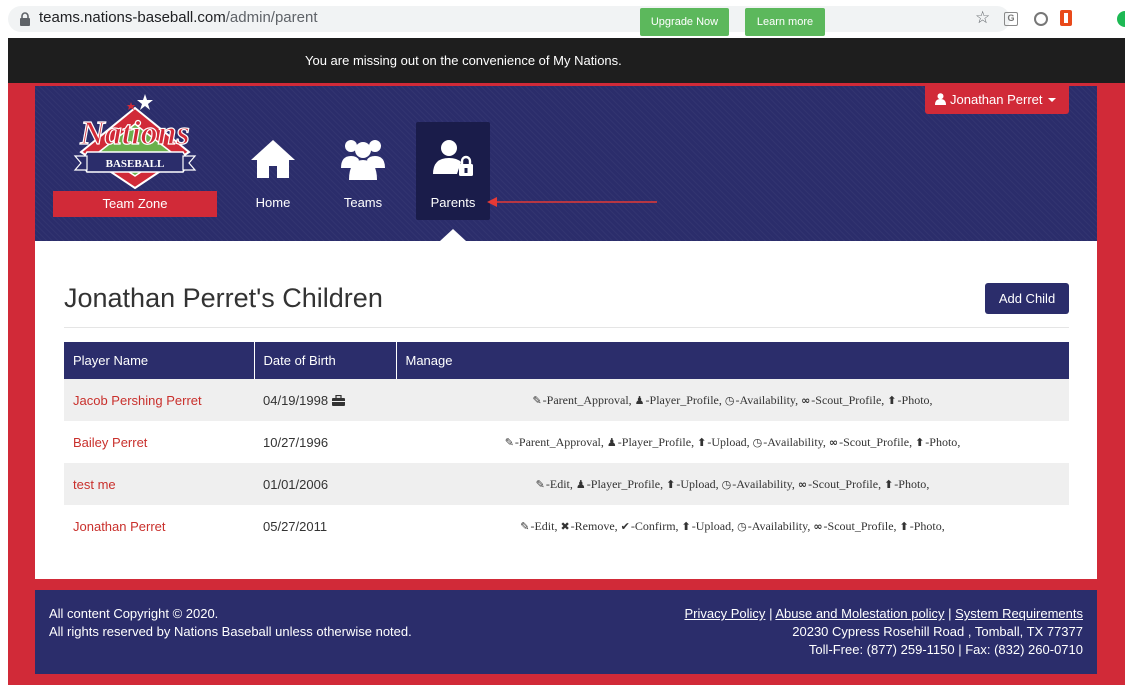 The image size is (1125, 685). Describe the element at coordinates (1019, 613) in the screenshot. I see `system-requirements-link: System Requirements` at that location.